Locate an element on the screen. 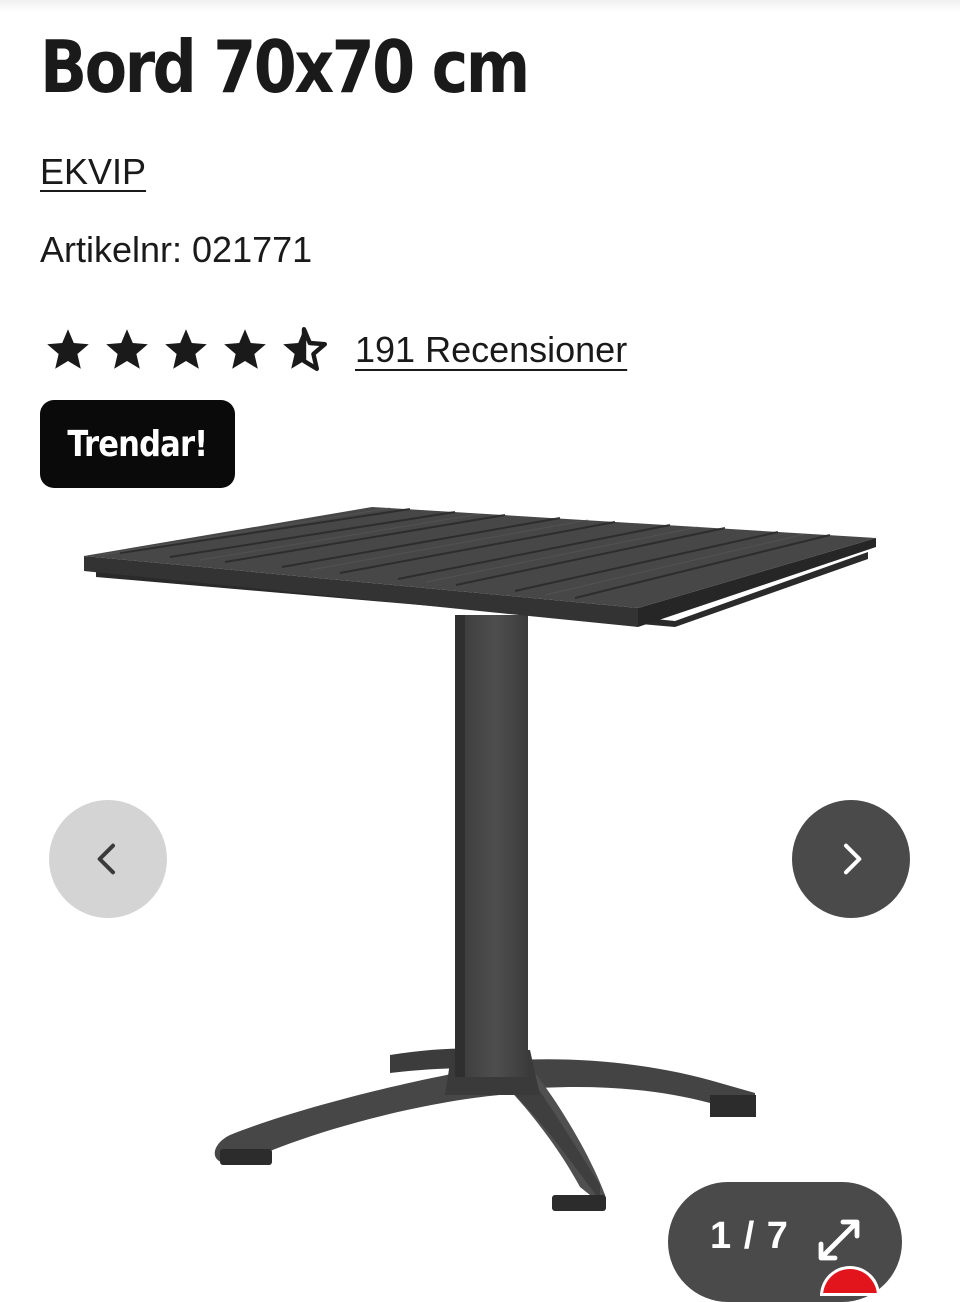  gallery-next-button is located at coordinates (851, 859).